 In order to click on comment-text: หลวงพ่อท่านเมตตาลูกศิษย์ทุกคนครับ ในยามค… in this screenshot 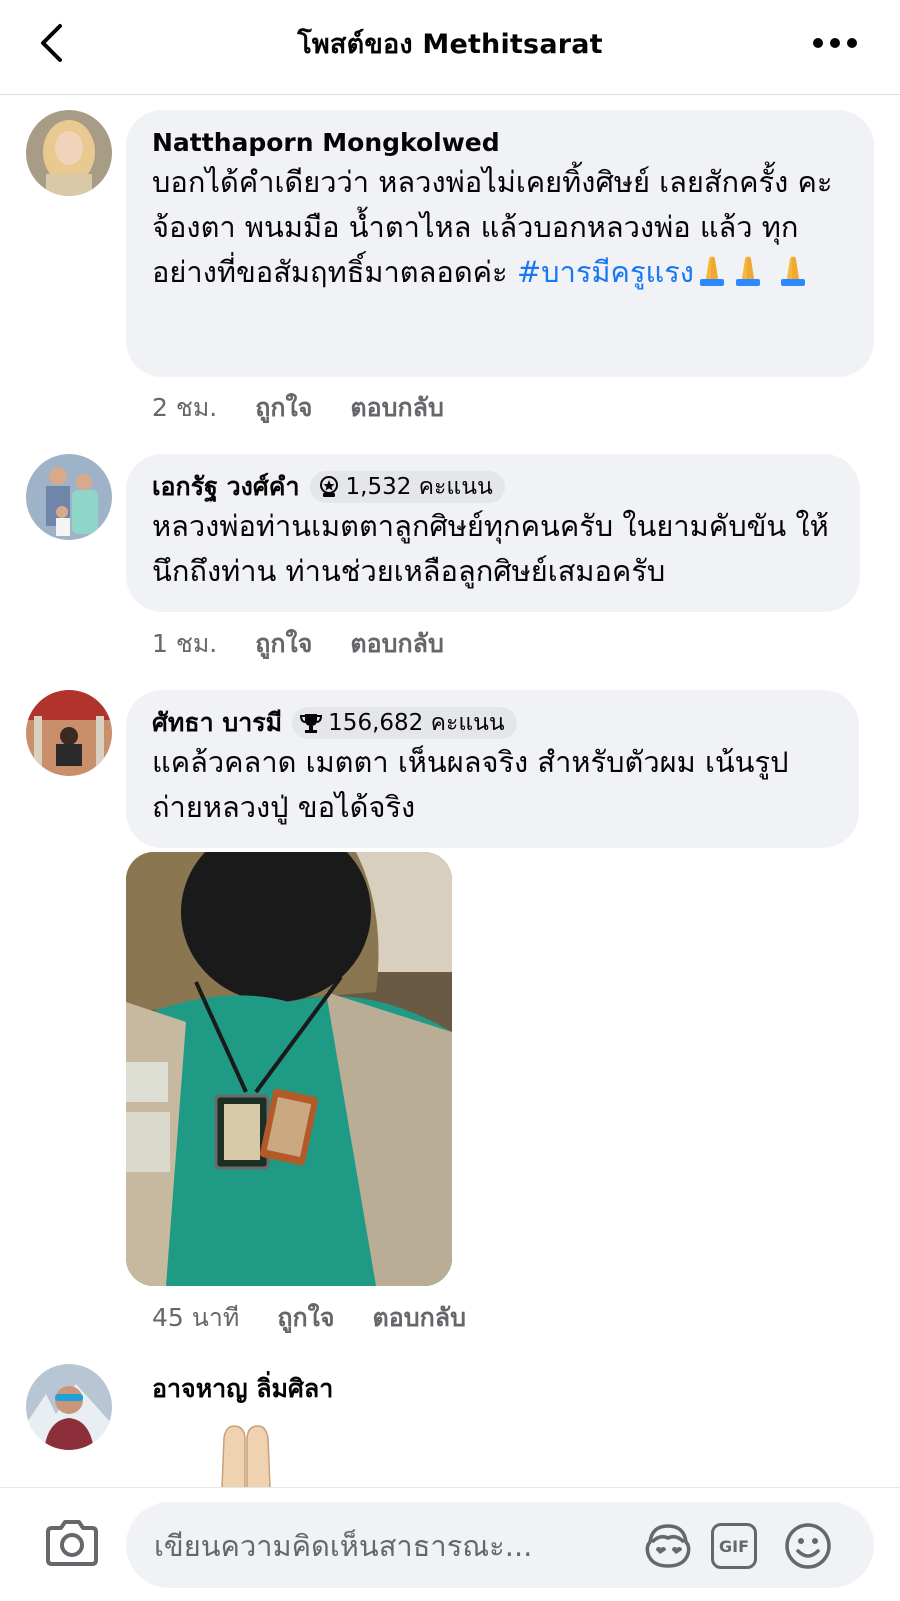, I will do `click(490, 548)`.